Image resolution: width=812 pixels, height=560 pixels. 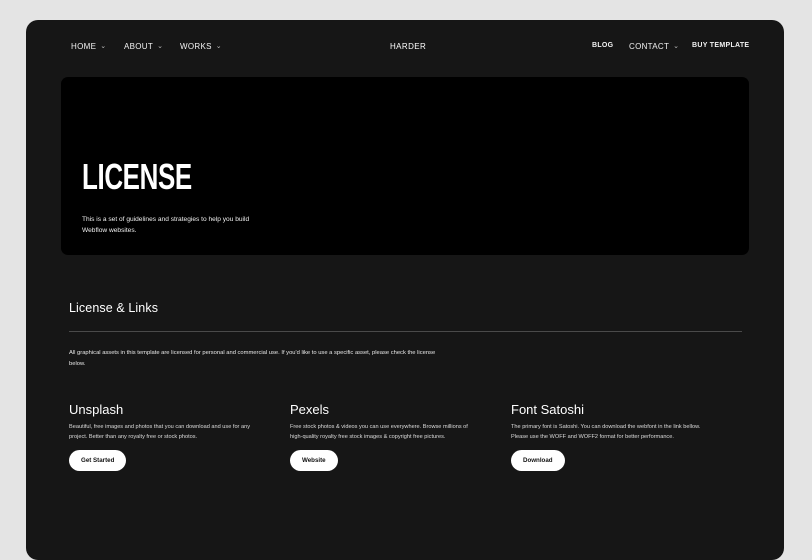 What do you see at coordinates (314, 460) in the screenshot?
I see `website-button: Website` at bounding box center [314, 460].